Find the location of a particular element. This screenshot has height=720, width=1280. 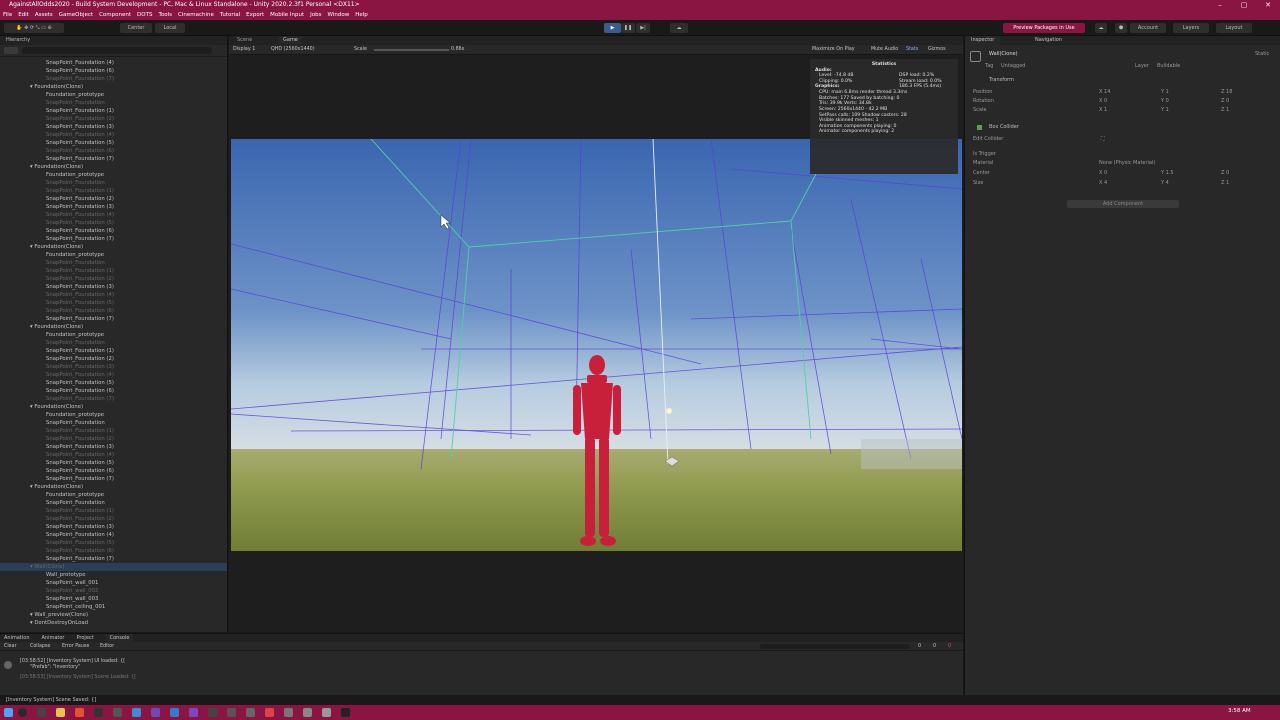

taskview-icon is located at coordinates (41, 712).